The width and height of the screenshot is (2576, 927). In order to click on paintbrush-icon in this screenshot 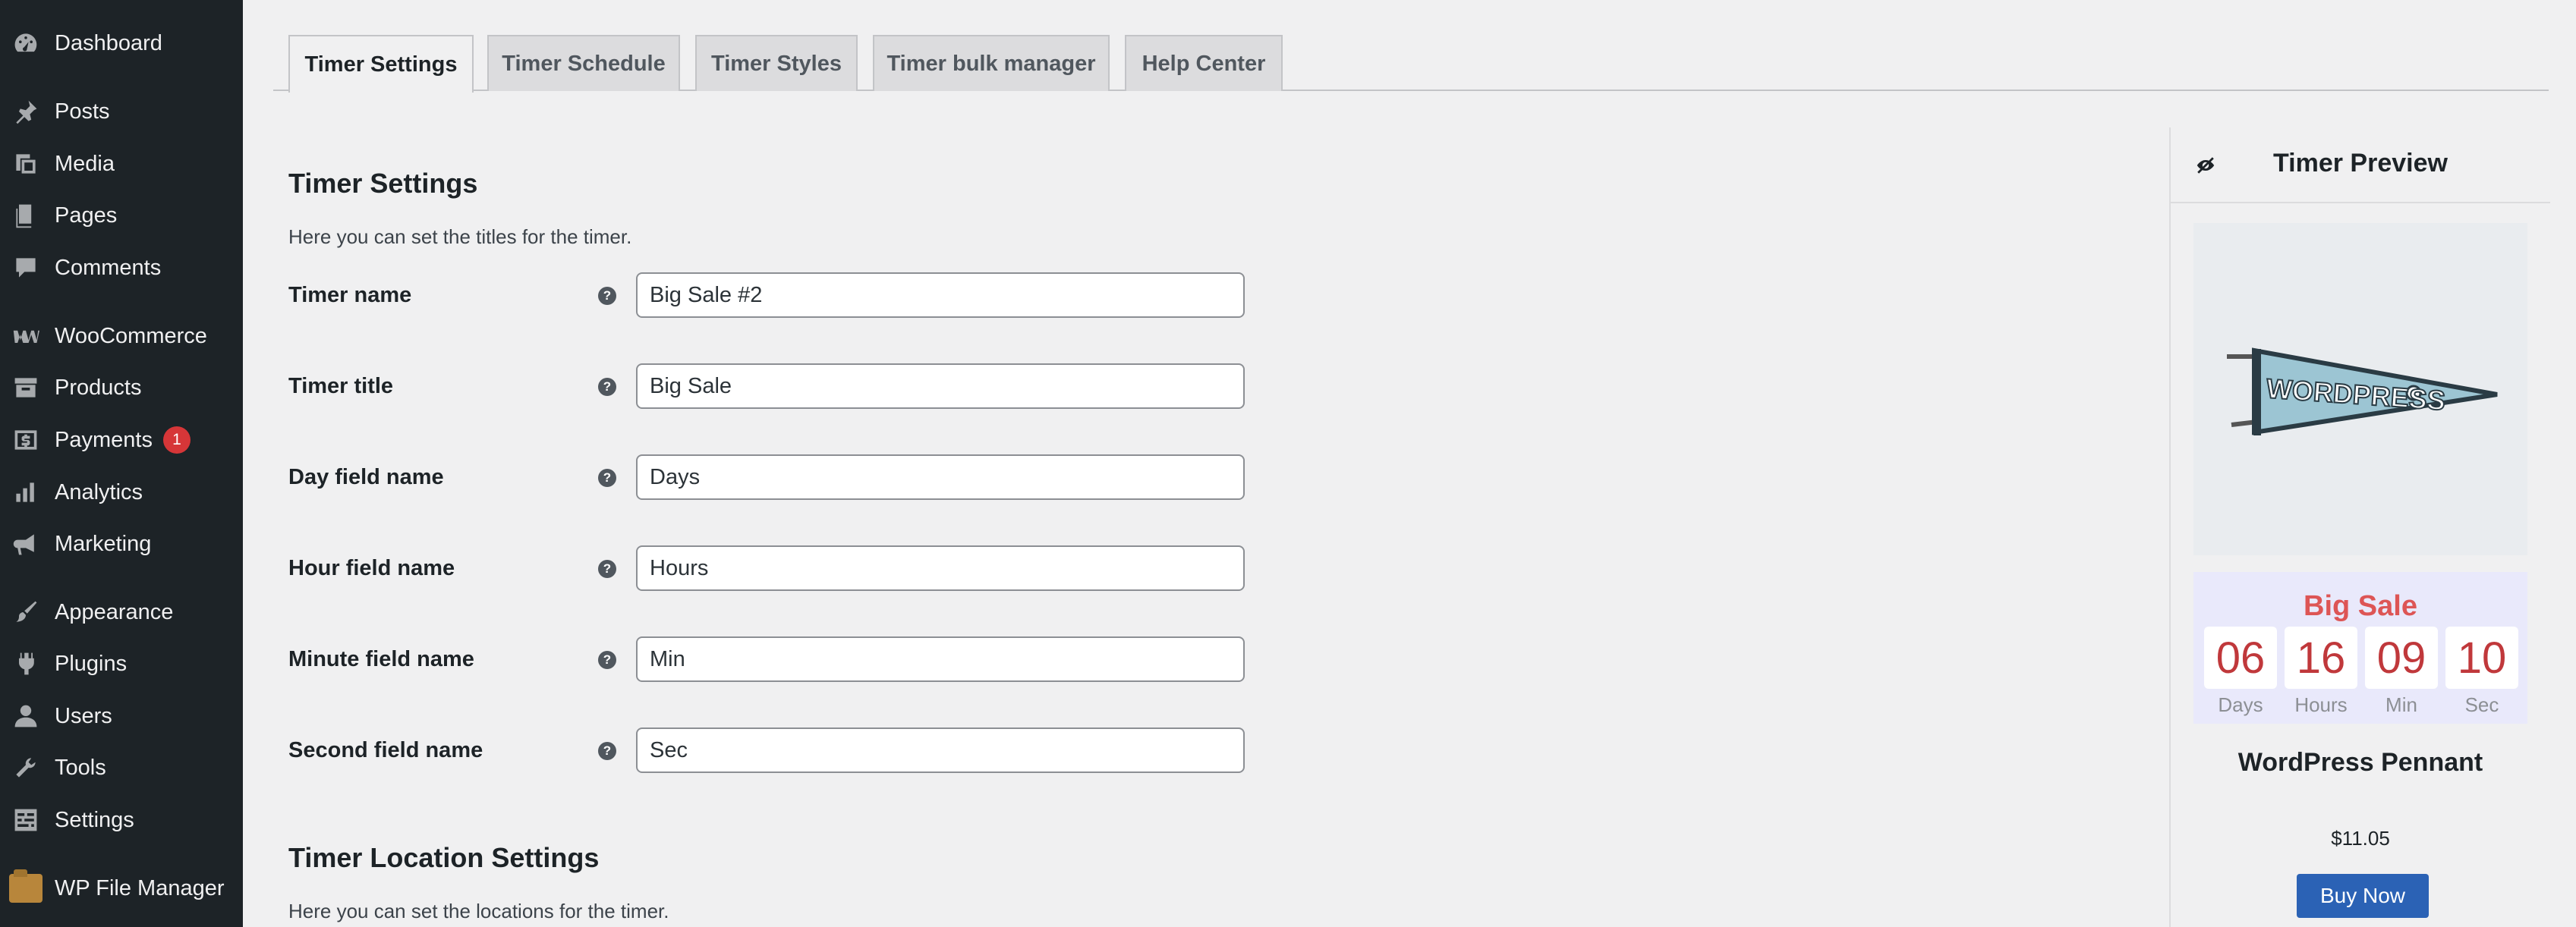, I will do `click(26, 612)`.